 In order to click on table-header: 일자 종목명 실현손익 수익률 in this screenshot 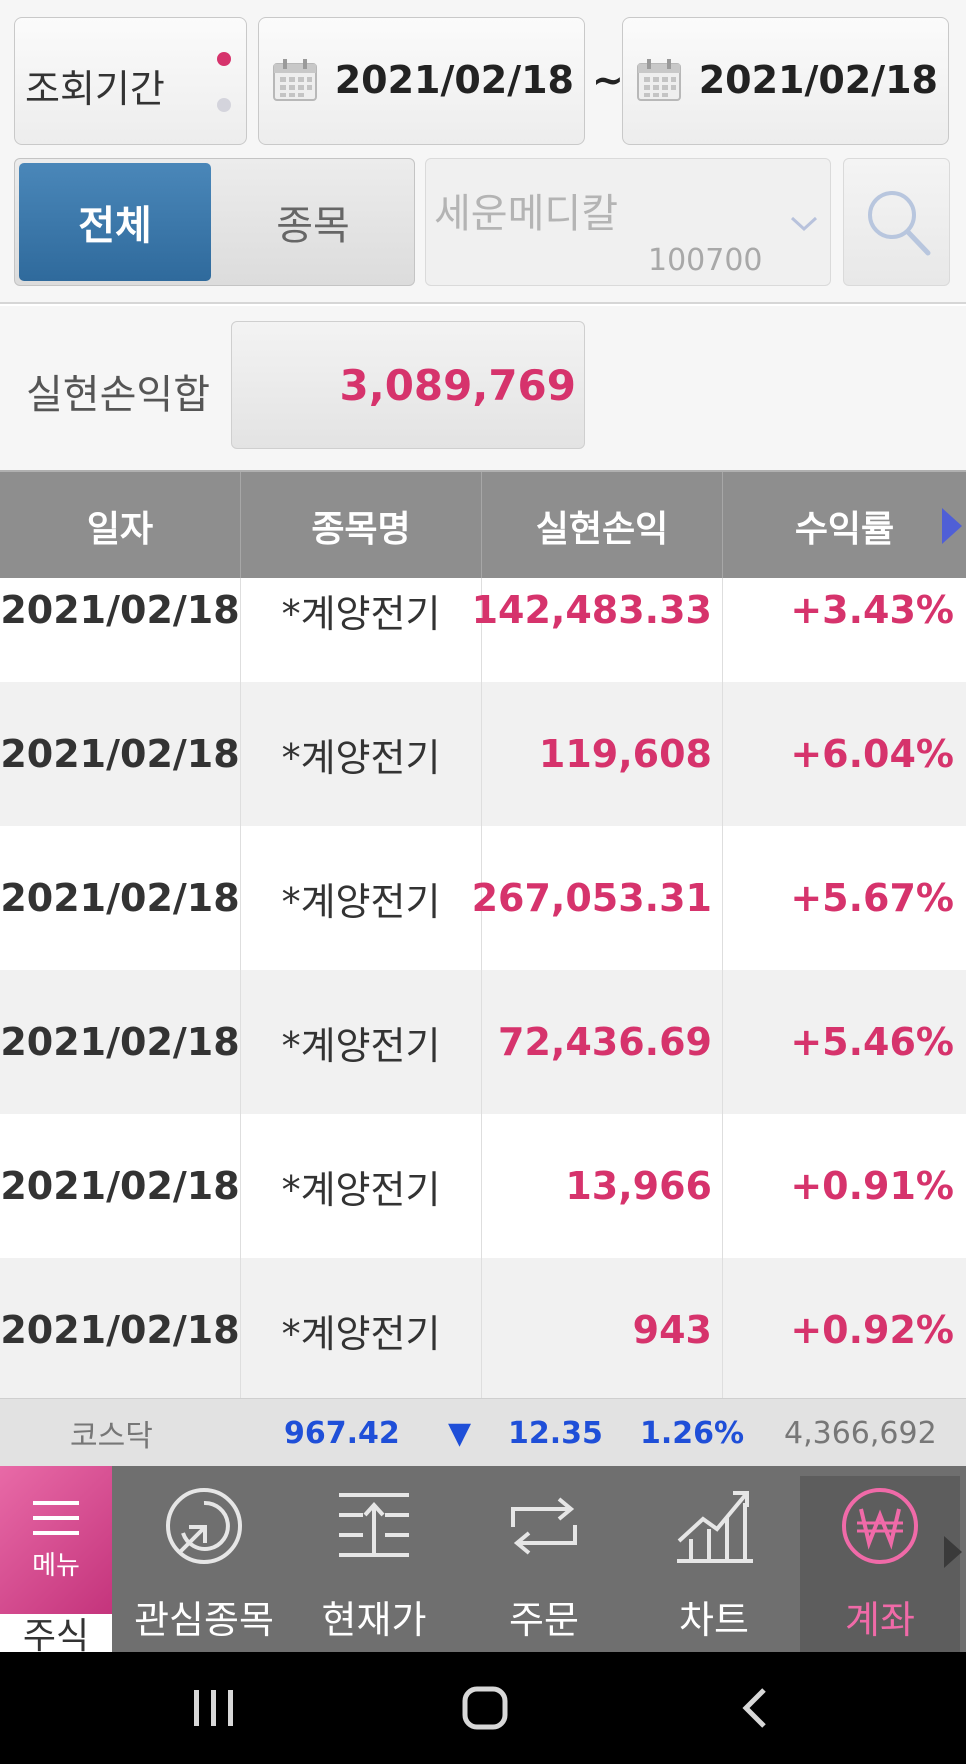, I will do `click(483, 525)`.